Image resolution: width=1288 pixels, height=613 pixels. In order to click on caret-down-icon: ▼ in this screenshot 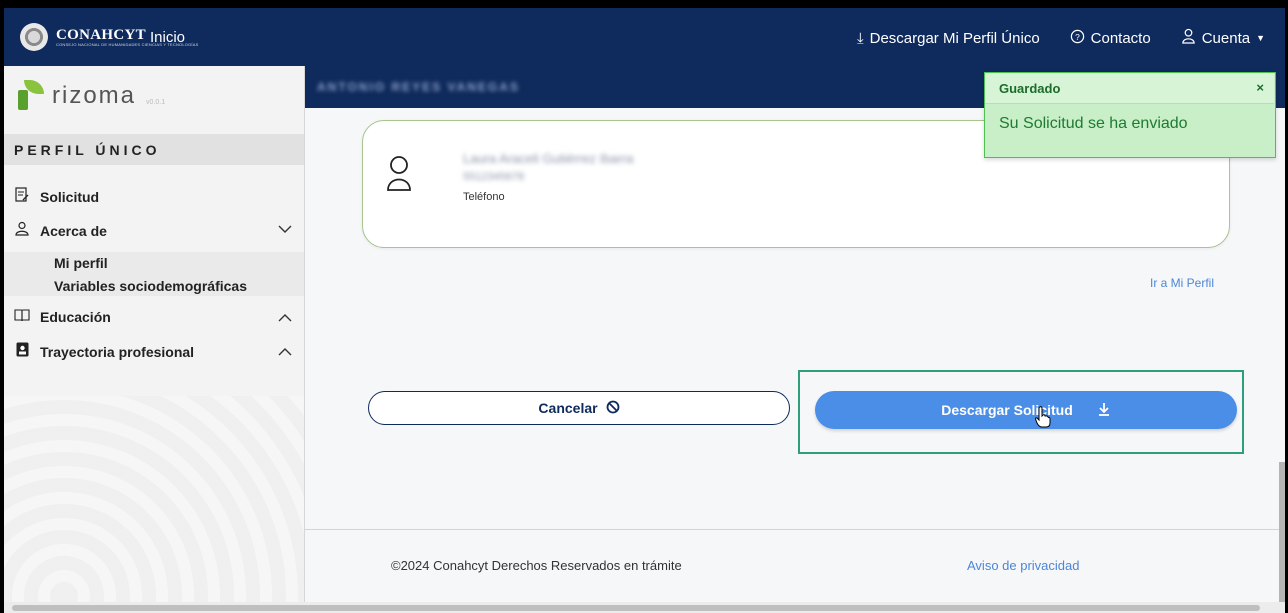, I will do `click(1260, 38)`.